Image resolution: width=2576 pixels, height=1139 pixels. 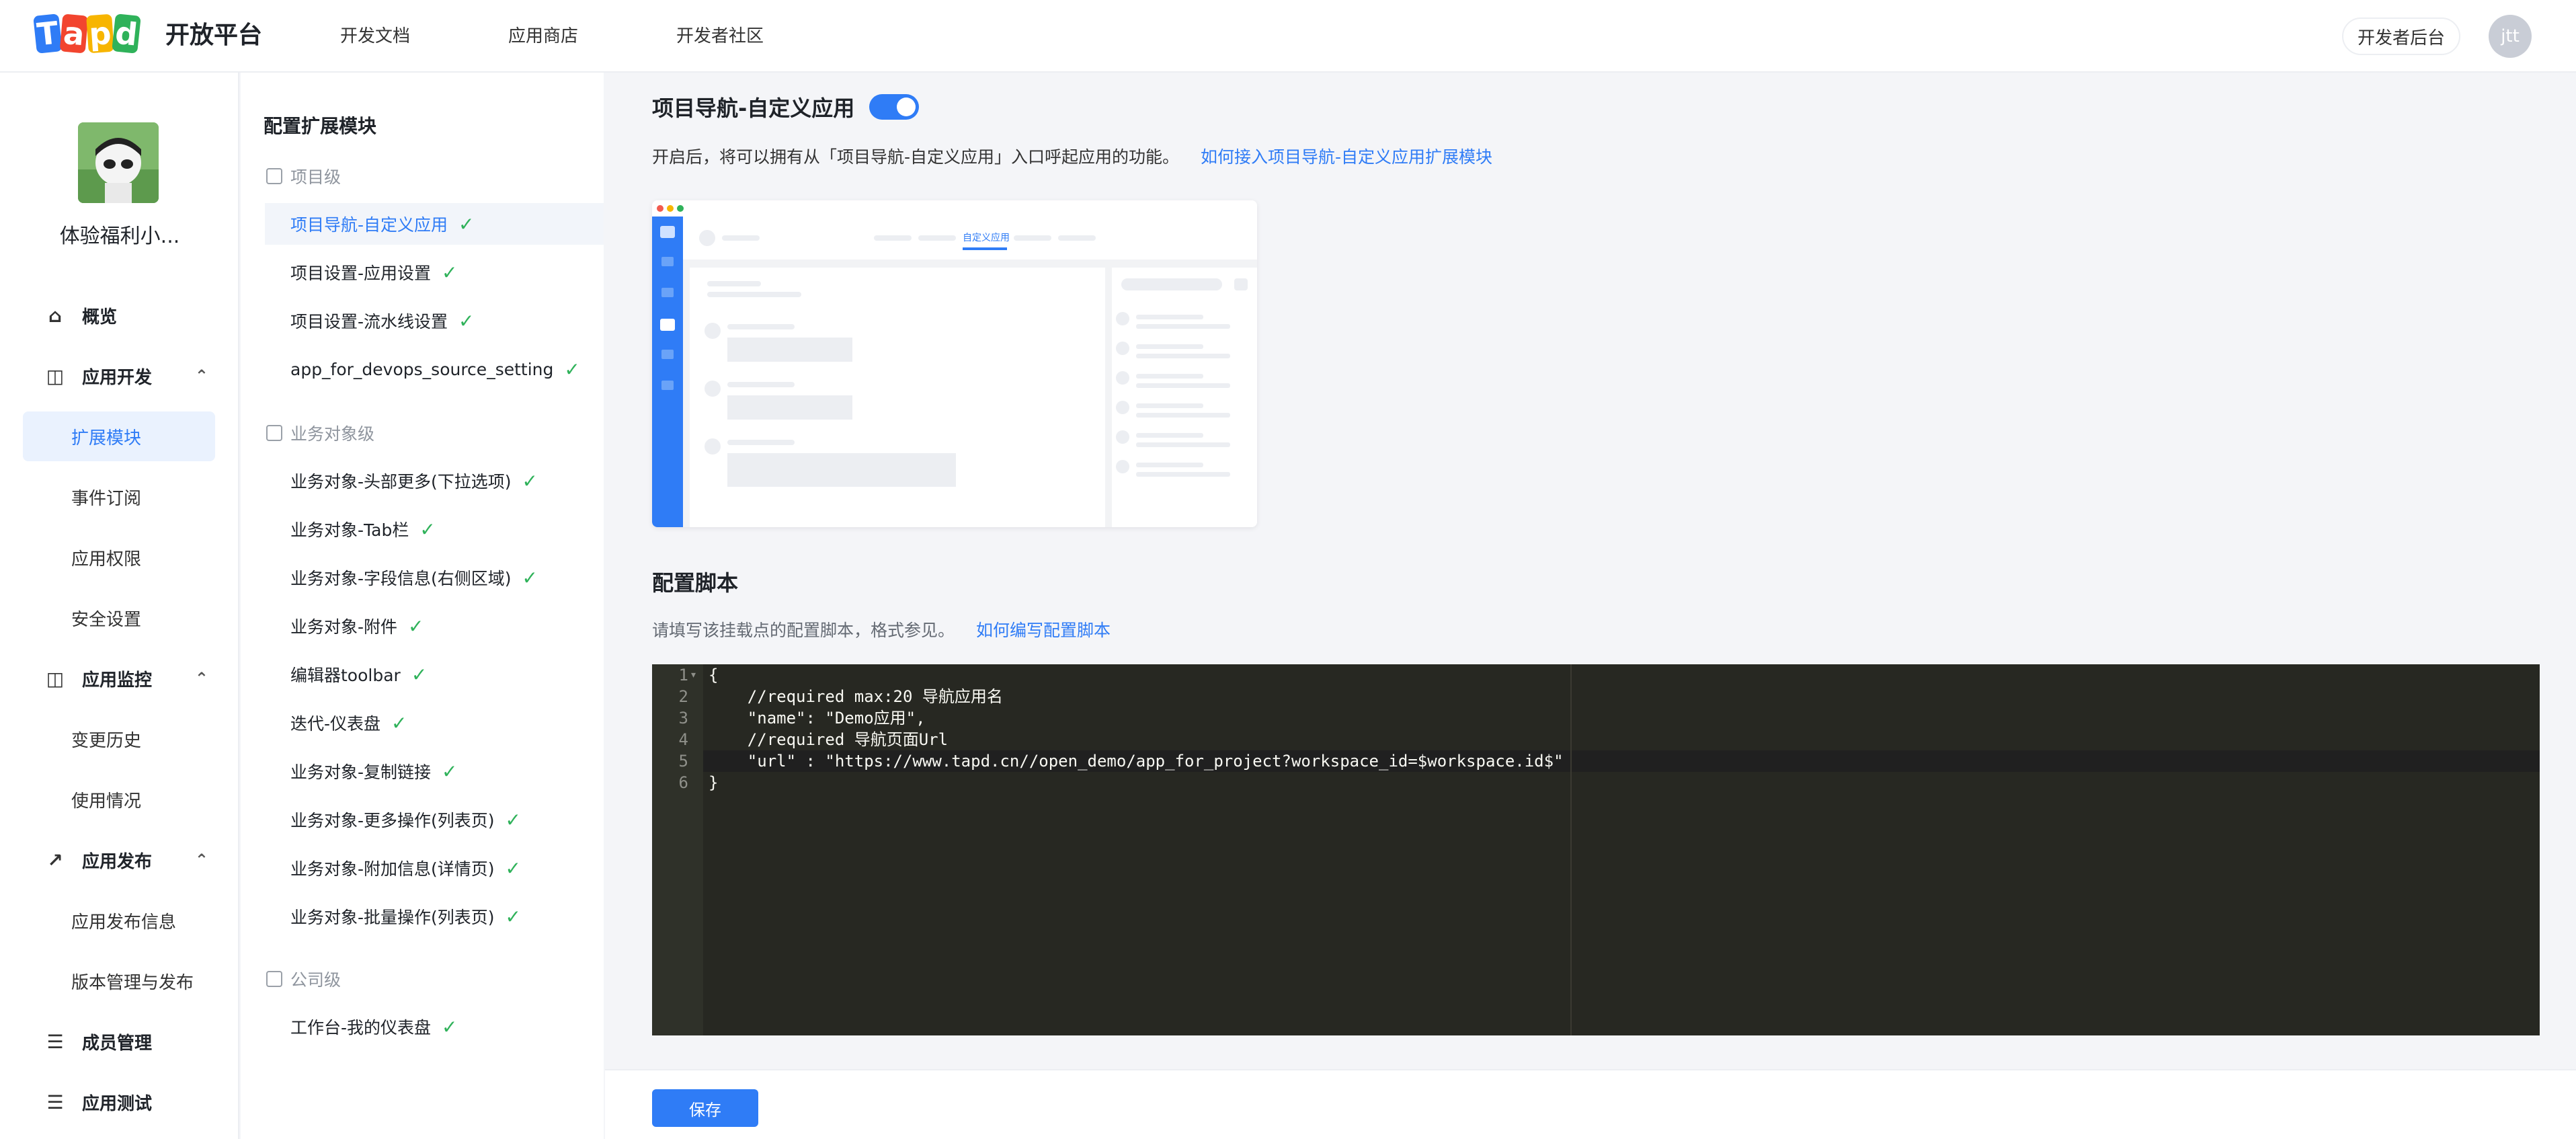 I want to click on section-title: 项目导航-自定义应用, so click(x=753, y=108).